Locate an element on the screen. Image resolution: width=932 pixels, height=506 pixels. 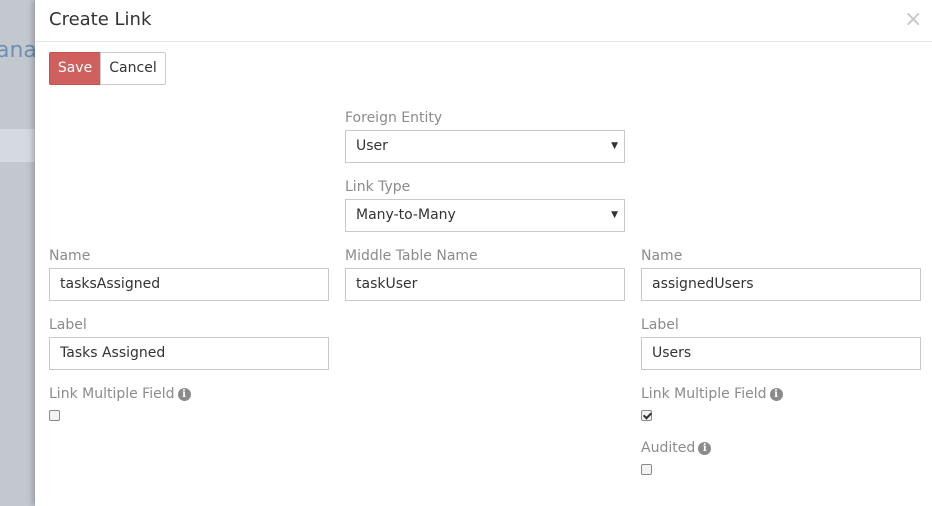
left-label-input: Tasks Assigned is located at coordinates (189, 353).